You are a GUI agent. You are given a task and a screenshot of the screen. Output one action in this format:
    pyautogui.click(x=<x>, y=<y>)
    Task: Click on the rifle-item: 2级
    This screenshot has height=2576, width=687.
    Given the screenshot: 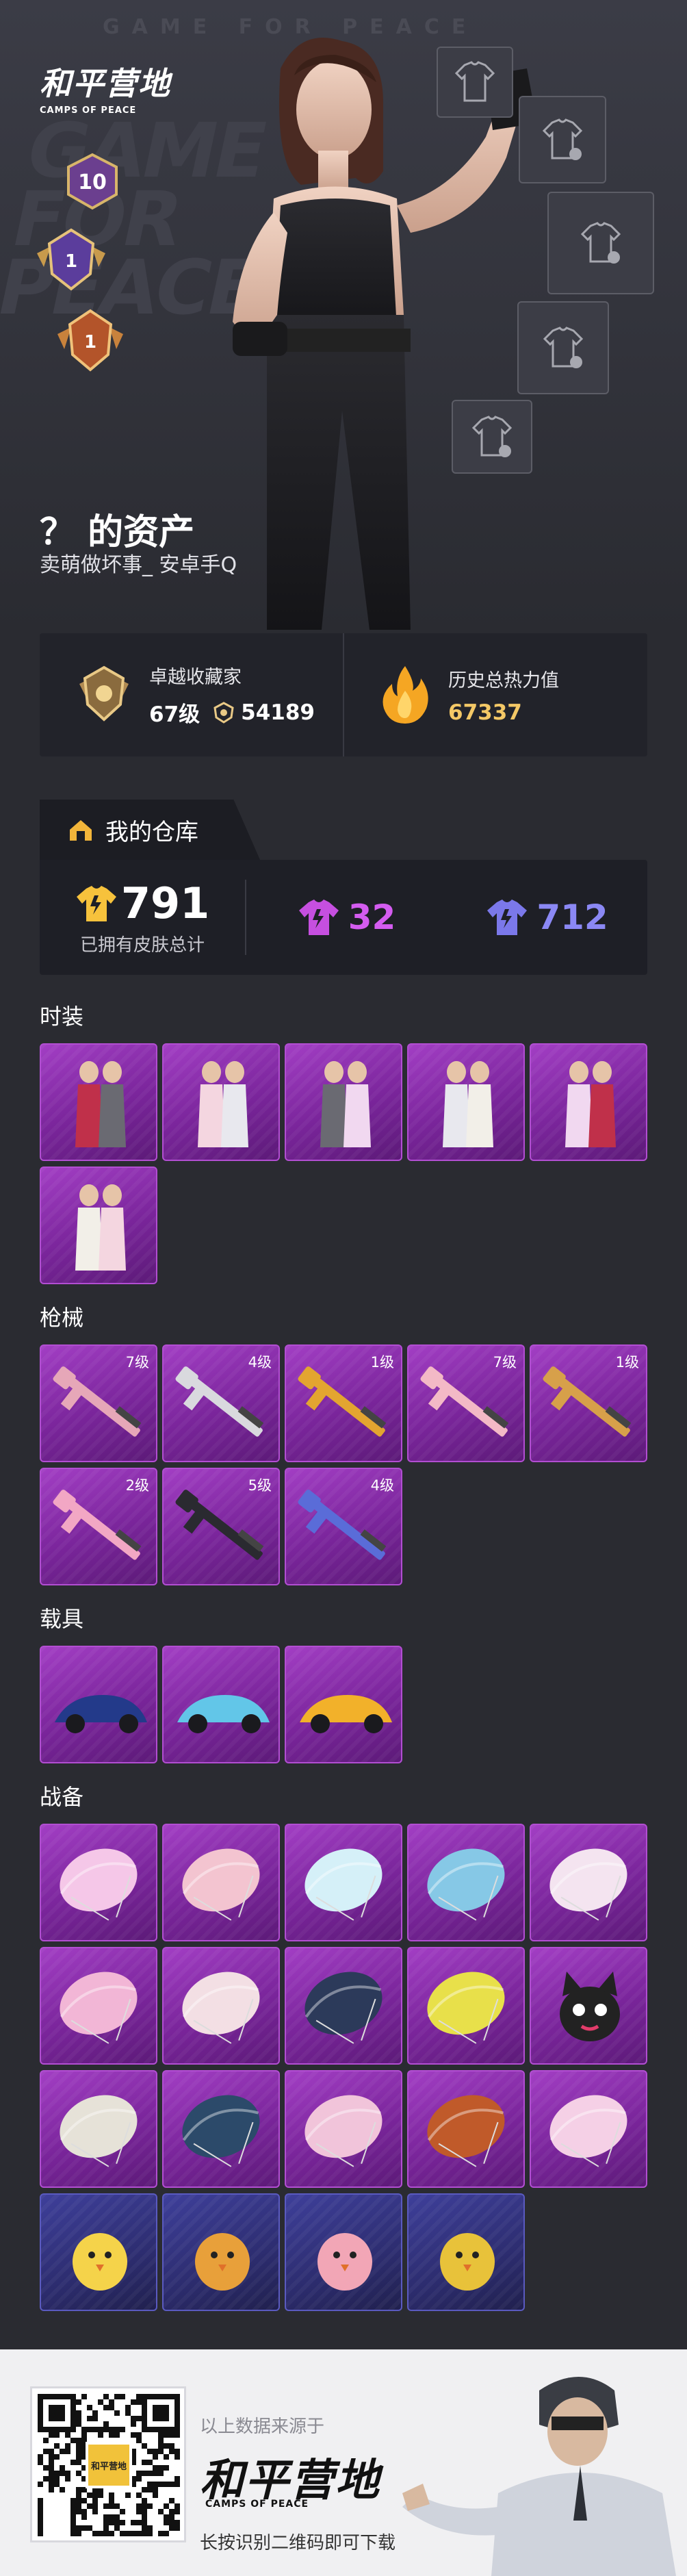 What is the action you would take?
    pyautogui.click(x=98, y=1526)
    